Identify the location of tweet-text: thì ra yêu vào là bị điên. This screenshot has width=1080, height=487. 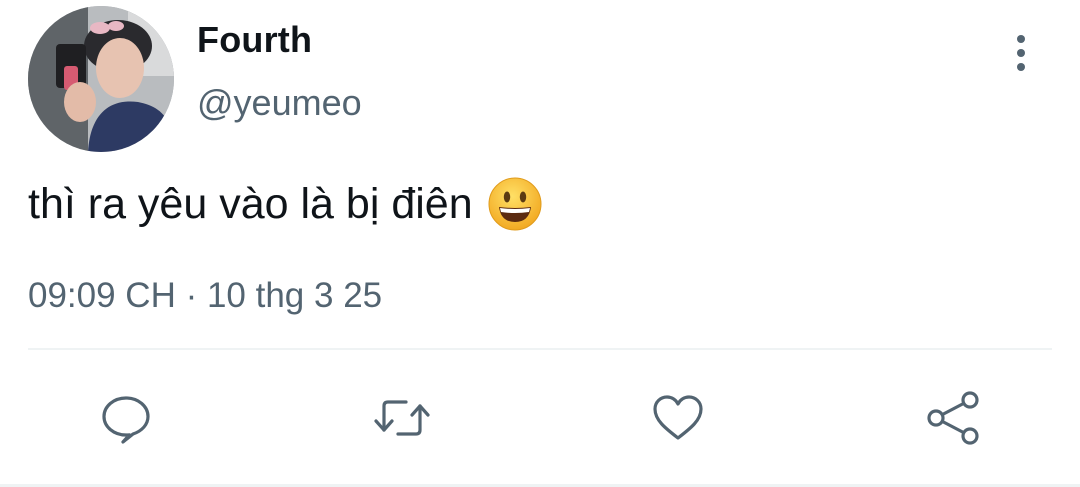
(285, 204).